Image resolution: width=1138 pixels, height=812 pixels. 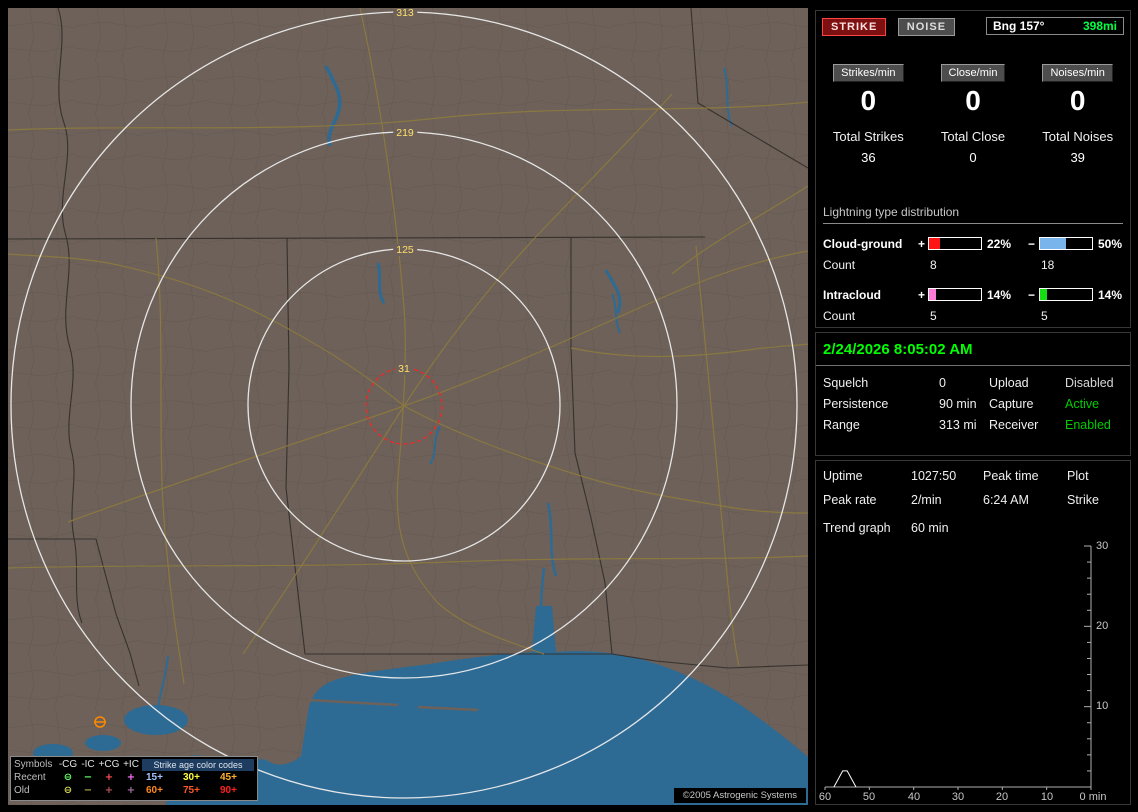 What do you see at coordinates (973, 157) in the screenshot?
I see `total-close-value: 0` at bounding box center [973, 157].